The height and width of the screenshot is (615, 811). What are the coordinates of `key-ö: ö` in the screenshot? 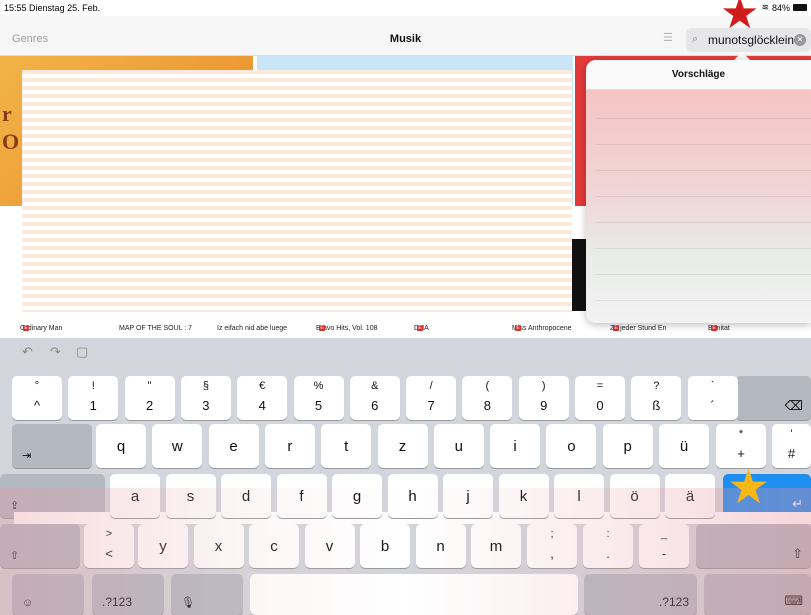 It's located at (634, 496).